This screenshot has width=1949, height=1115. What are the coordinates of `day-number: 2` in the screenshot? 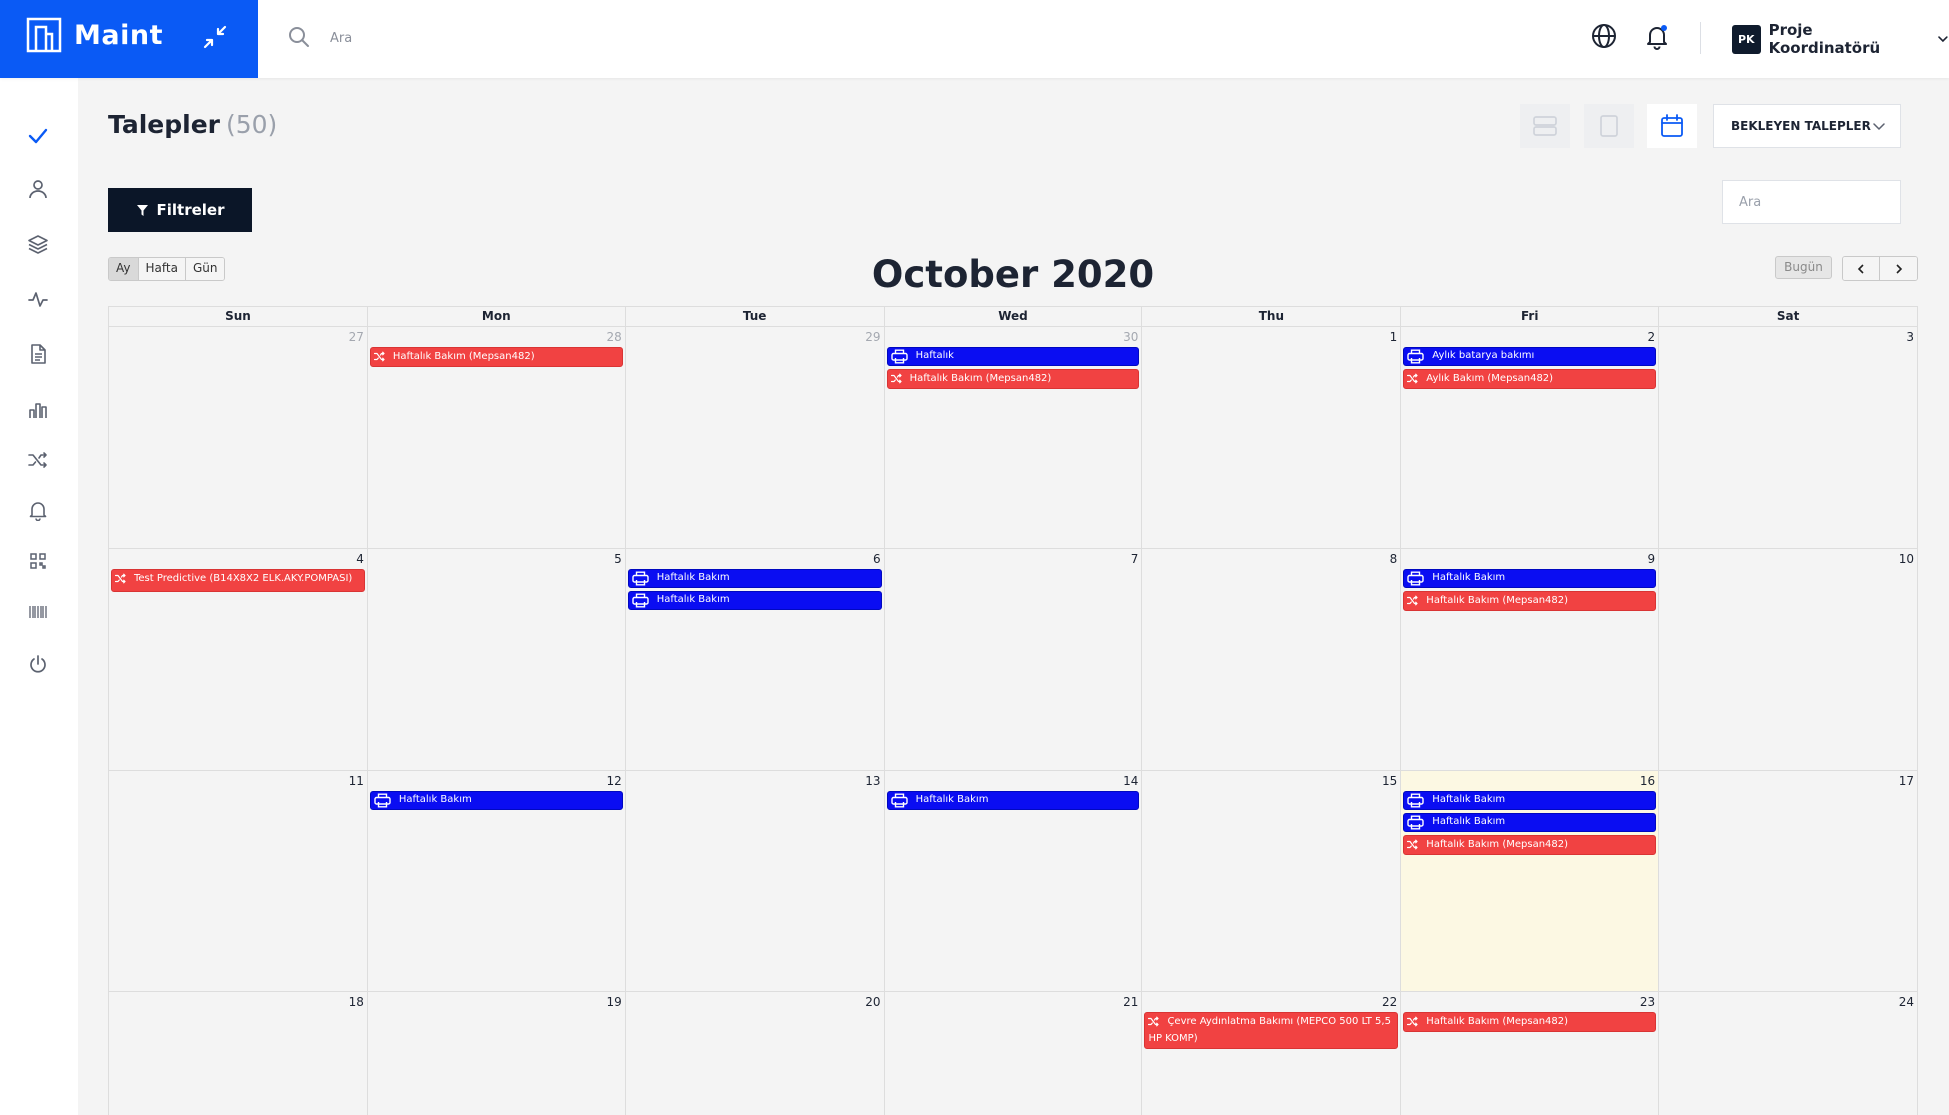 It's located at (1652, 337).